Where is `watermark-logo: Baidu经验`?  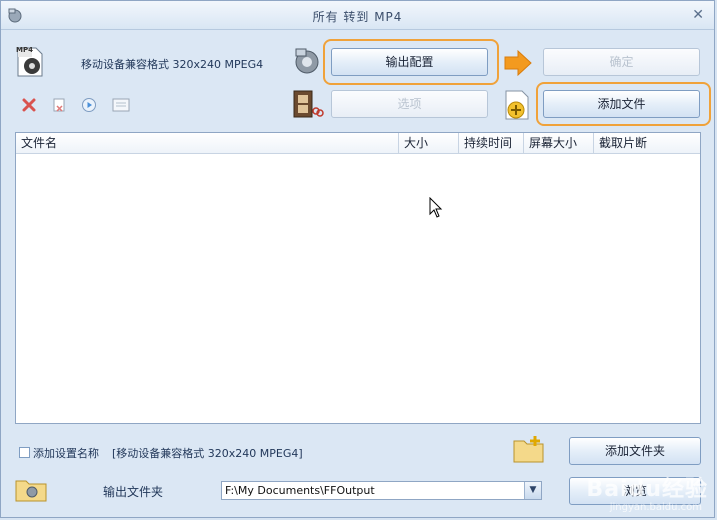
watermark-logo: Baidu经验 is located at coordinates (647, 489).